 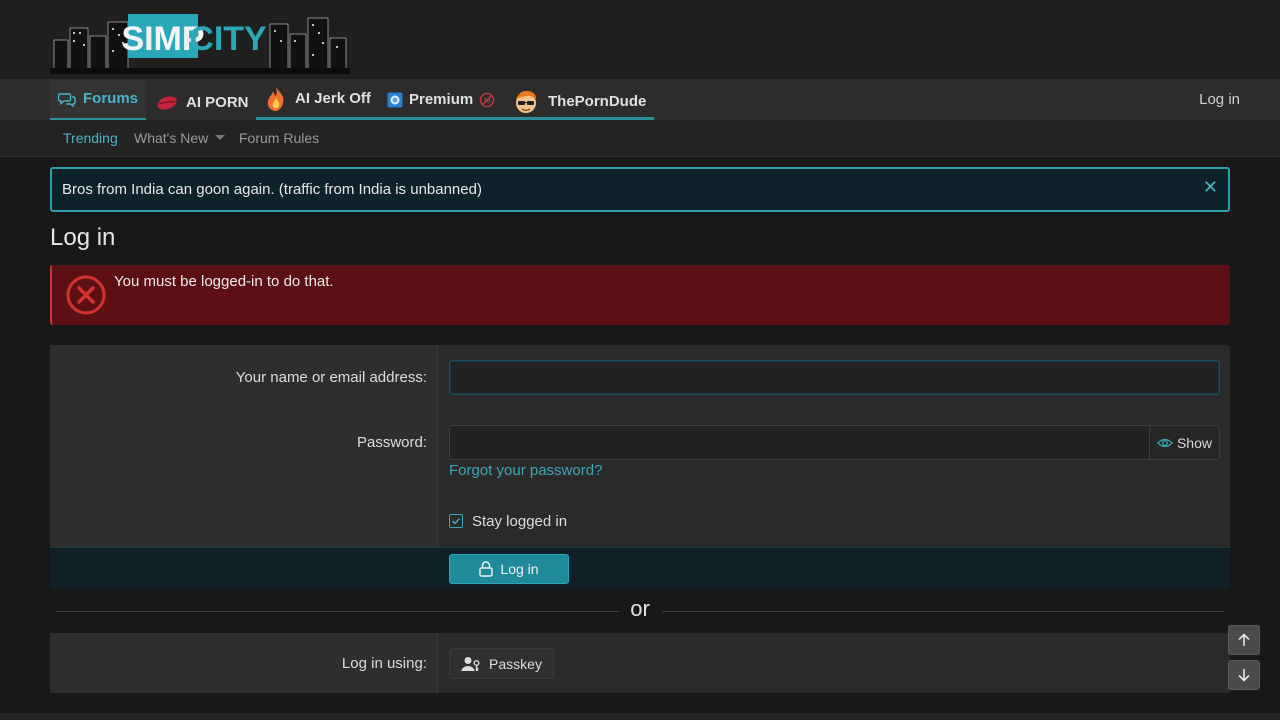 What do you see at coordinates (640, 295) in the screenshot?
I see `error-message-block: You must be logged-in to do that.` at bounding box center [640, 295].